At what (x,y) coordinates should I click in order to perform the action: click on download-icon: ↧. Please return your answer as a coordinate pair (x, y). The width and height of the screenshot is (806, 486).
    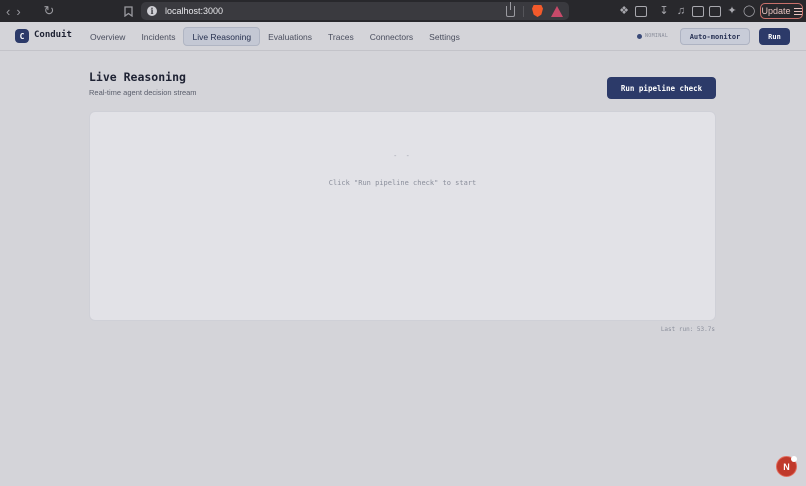
    Looking at the image, I should click on (664, 11).